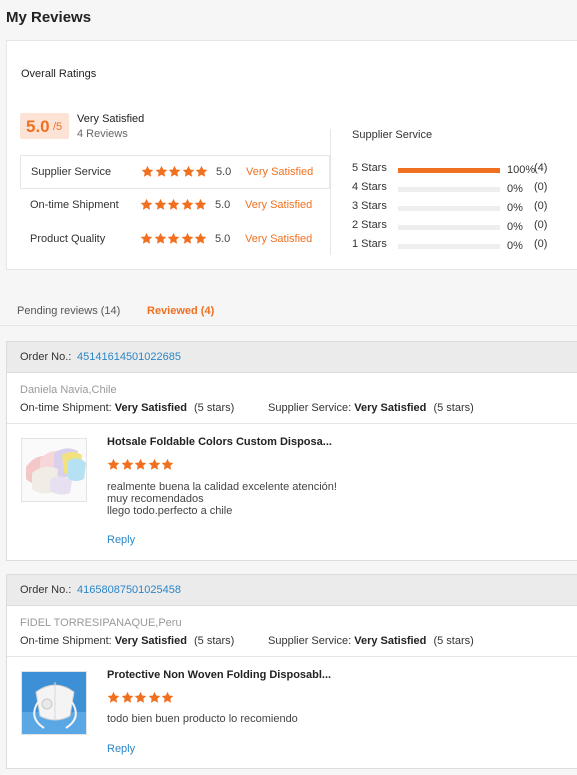 The height and width of the screenshot is (775, 577). I want to click on order-header: Order No.: 45141614501022685, so click(292, 357).